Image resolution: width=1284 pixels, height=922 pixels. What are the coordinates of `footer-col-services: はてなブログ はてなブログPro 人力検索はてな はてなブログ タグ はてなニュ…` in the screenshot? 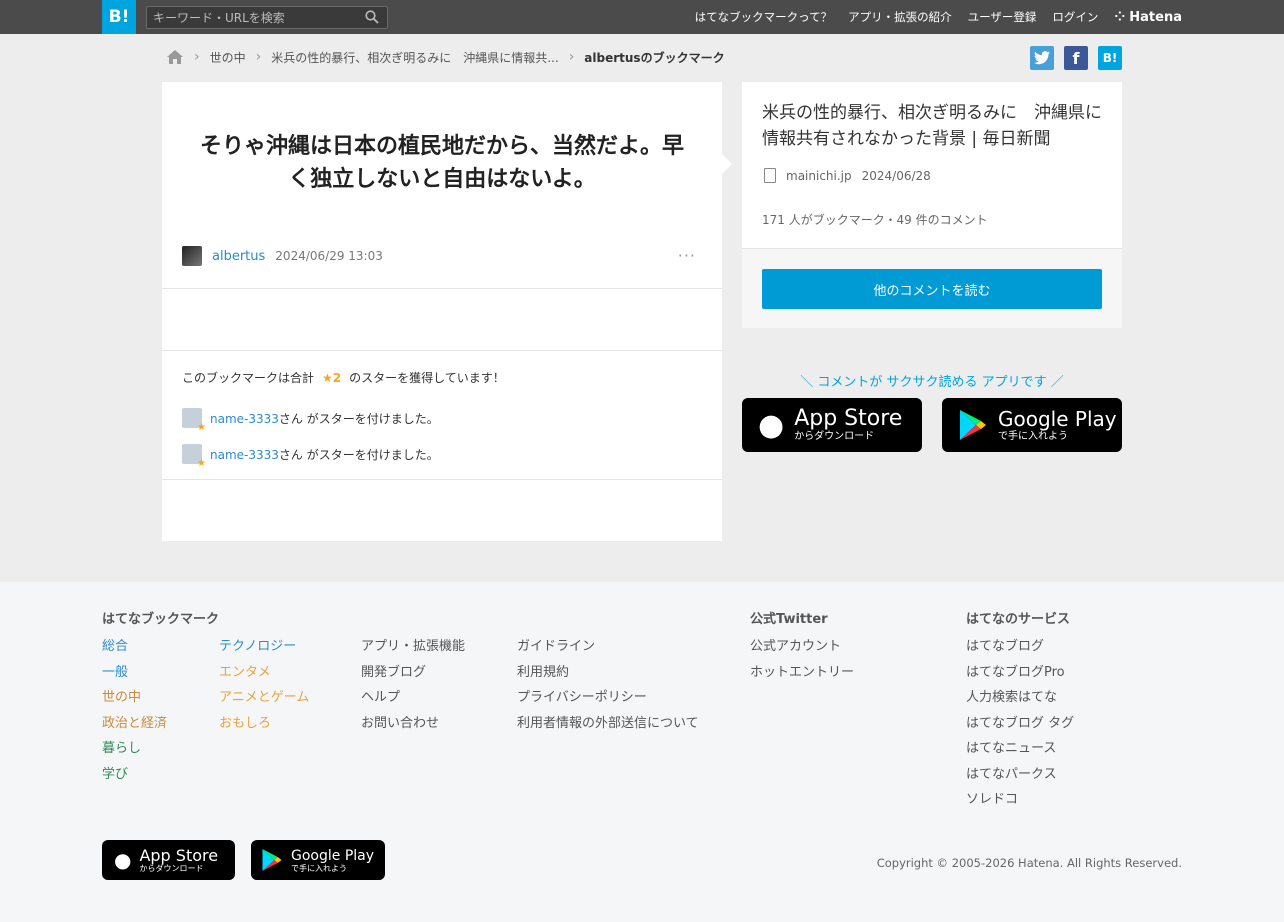 It's located at (1020, 724).